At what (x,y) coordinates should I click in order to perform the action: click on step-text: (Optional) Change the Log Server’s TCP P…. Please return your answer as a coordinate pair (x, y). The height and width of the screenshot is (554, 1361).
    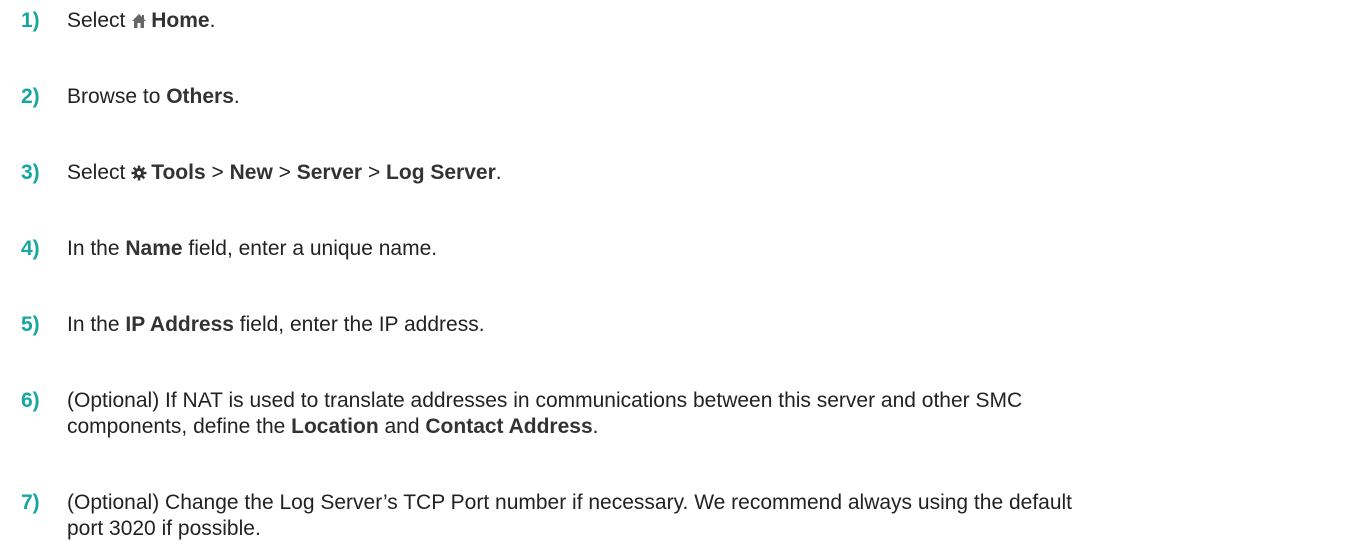
    Looking at the image, I should click on (570, 515).